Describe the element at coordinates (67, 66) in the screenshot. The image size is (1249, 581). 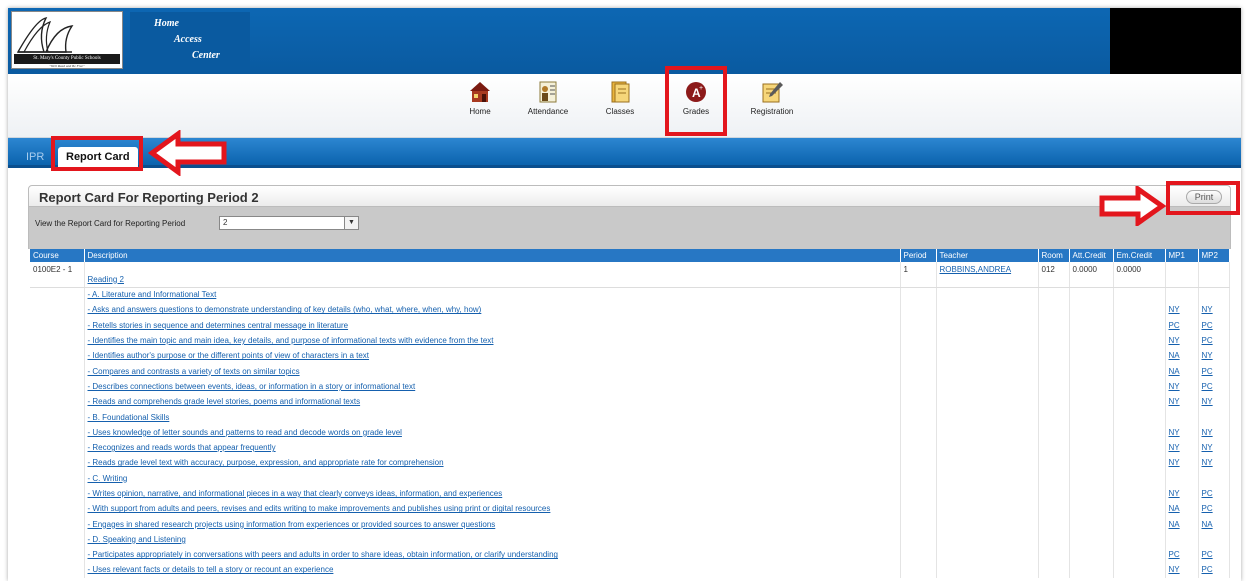
I see `logo-motto: "Well Read and Be Free"` at that location.